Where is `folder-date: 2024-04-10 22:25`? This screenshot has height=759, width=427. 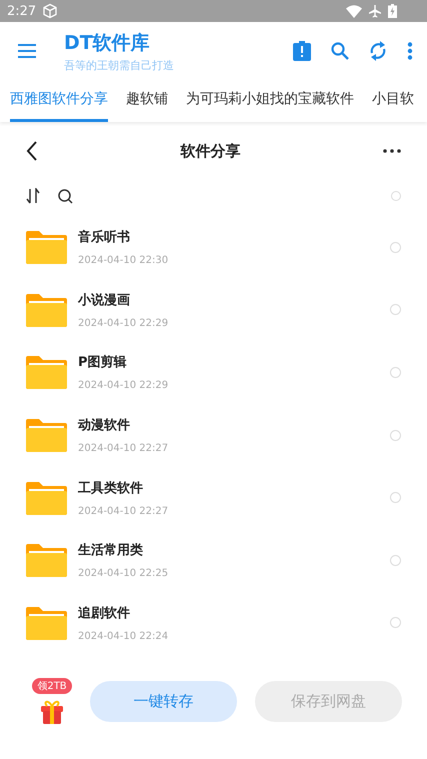 folder-date: 2024-04-10 22:25 is located at coordinates (124, 574).